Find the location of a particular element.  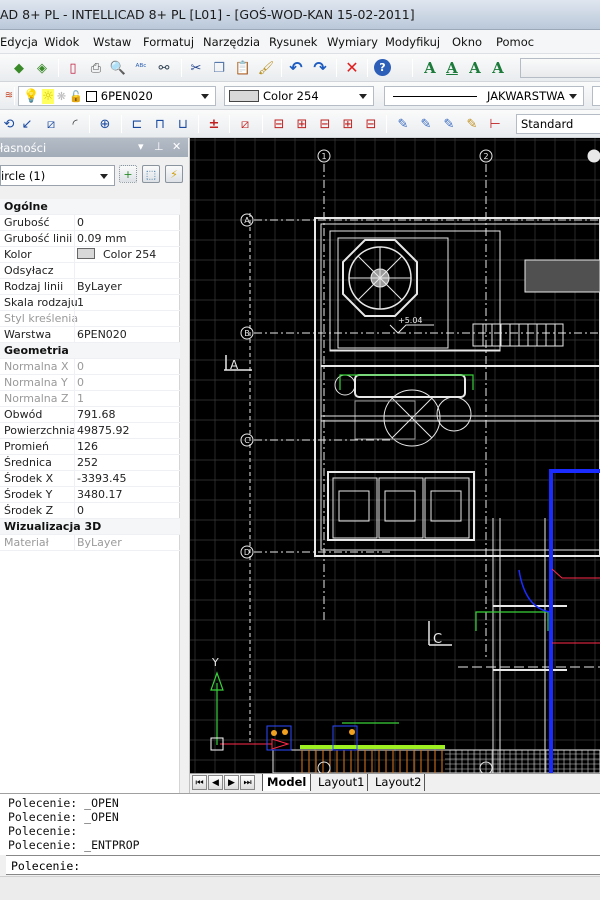

layer-manager-icon: ≋ is located at coordinates (9, 96).